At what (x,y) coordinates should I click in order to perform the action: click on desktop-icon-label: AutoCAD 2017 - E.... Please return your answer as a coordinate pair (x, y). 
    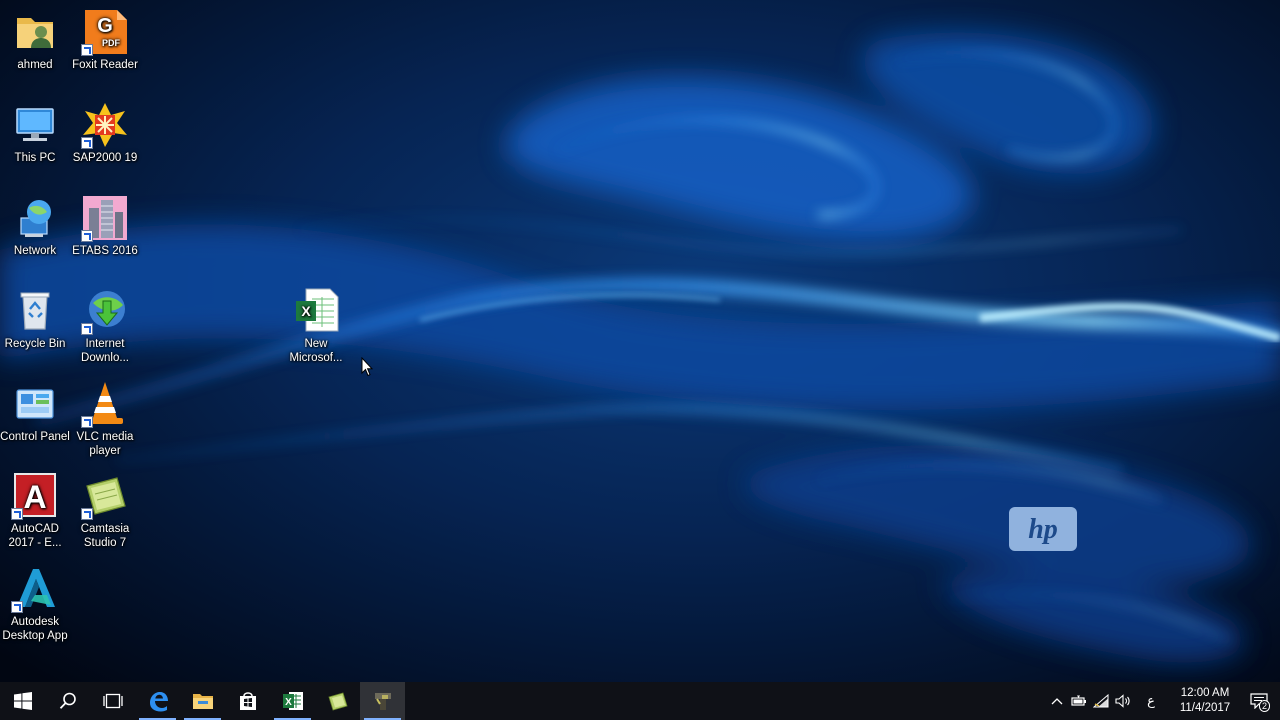
    Looking at the image, I should click on (35, 536).